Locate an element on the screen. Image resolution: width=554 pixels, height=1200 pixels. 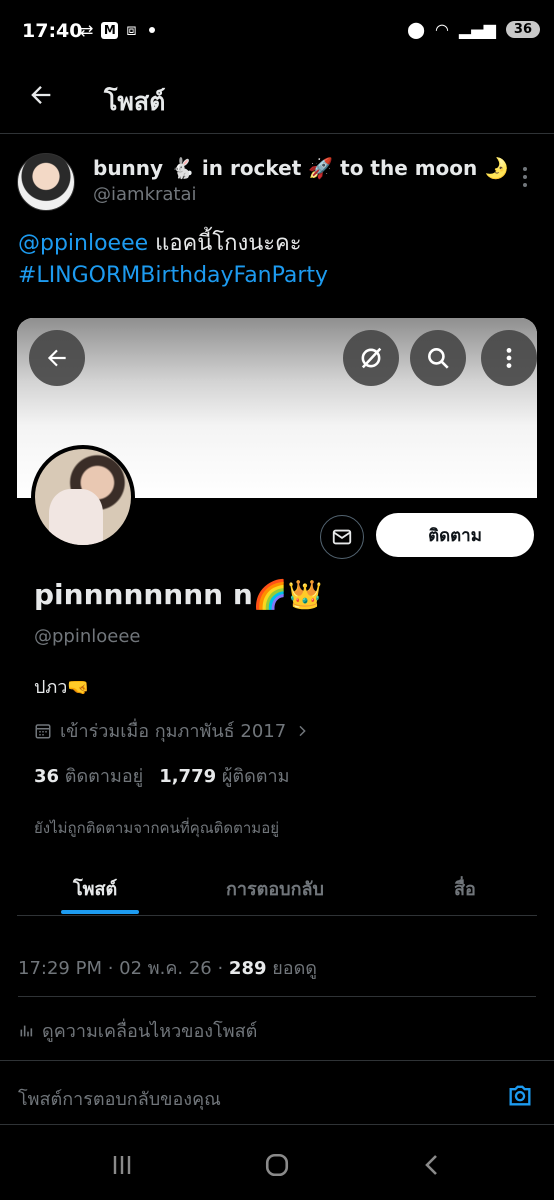
top-app-bar: โพสต์ is located at coordinates (277, 98).